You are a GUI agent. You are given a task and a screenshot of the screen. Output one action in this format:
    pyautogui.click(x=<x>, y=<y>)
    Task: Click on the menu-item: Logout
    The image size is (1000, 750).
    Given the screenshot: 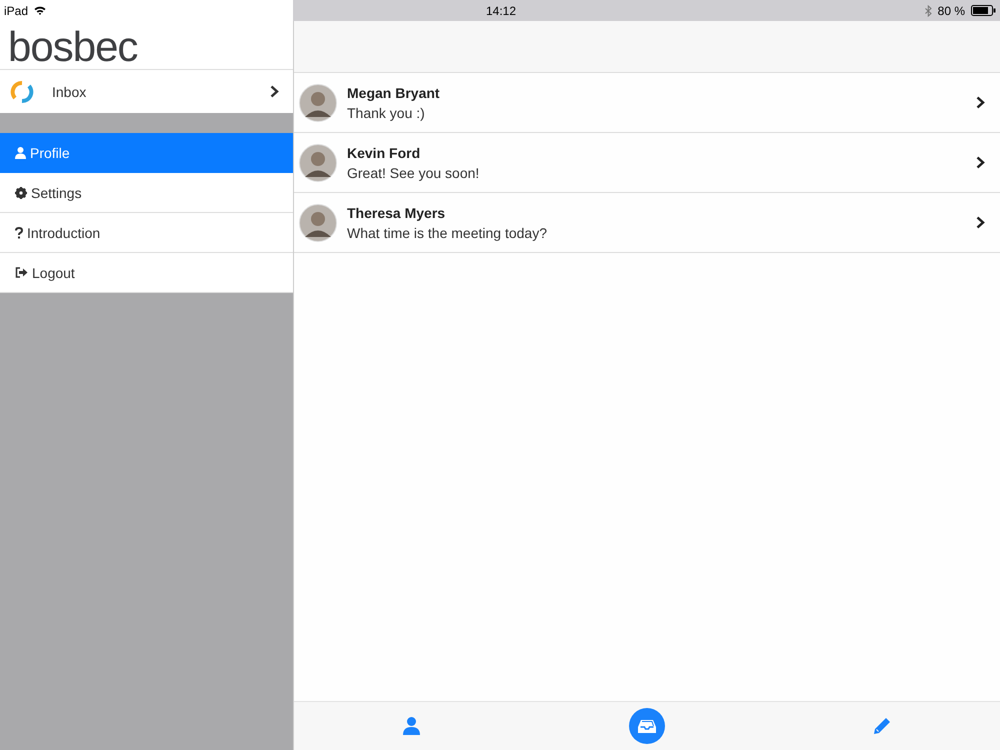 What is the action you would take?
    pyautogui.click(x=146, y=273)
    